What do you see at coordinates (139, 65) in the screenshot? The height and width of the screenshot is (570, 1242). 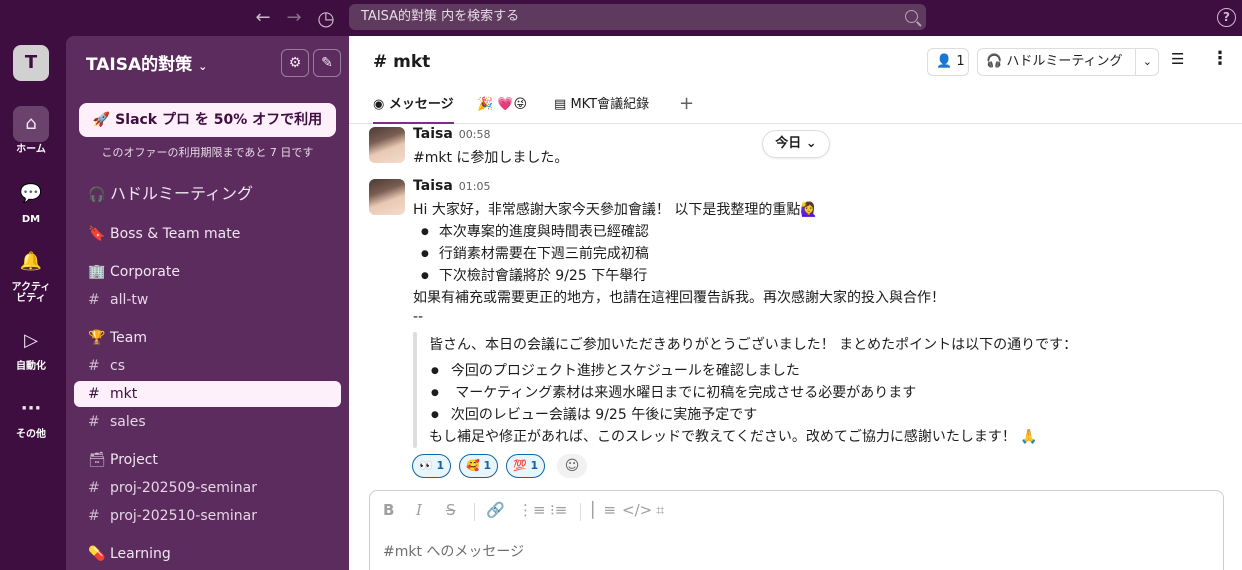 I see `workspace-name: TAISA的對策` at bounding box center [139, 65].